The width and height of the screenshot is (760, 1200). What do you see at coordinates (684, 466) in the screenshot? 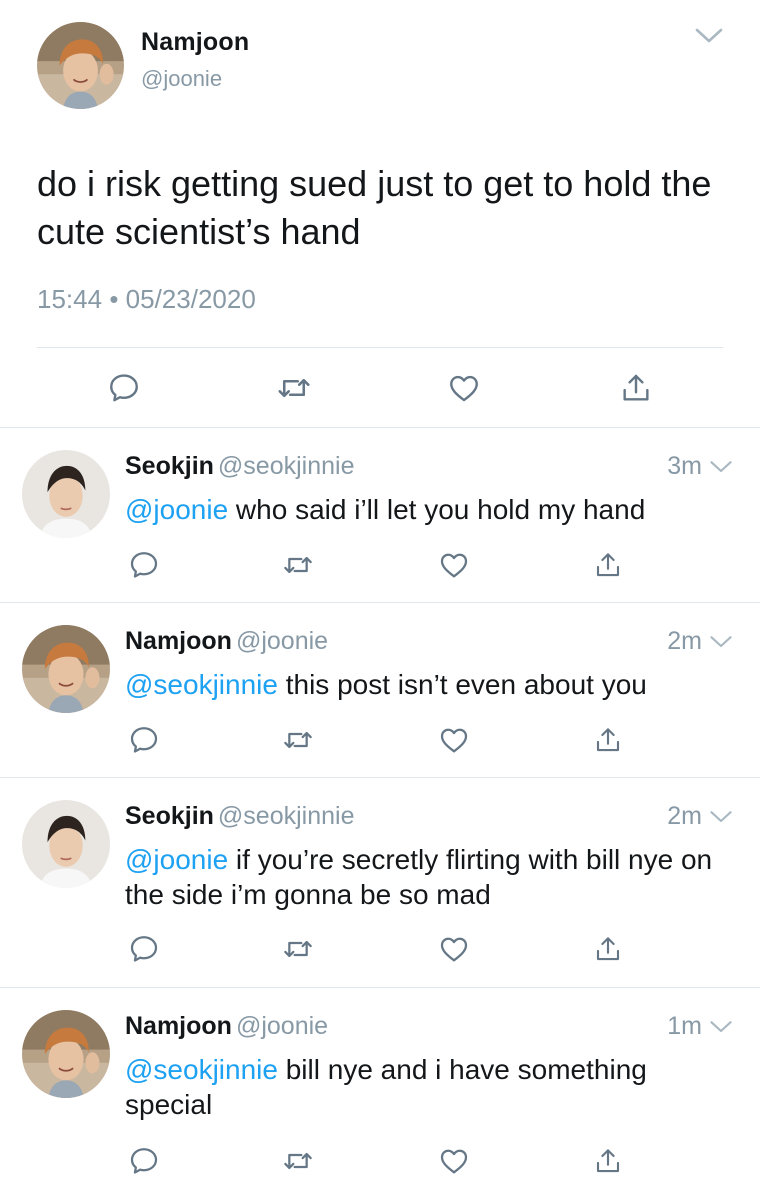
I see `relative-time: 3m` at bounding box center [684, 466].